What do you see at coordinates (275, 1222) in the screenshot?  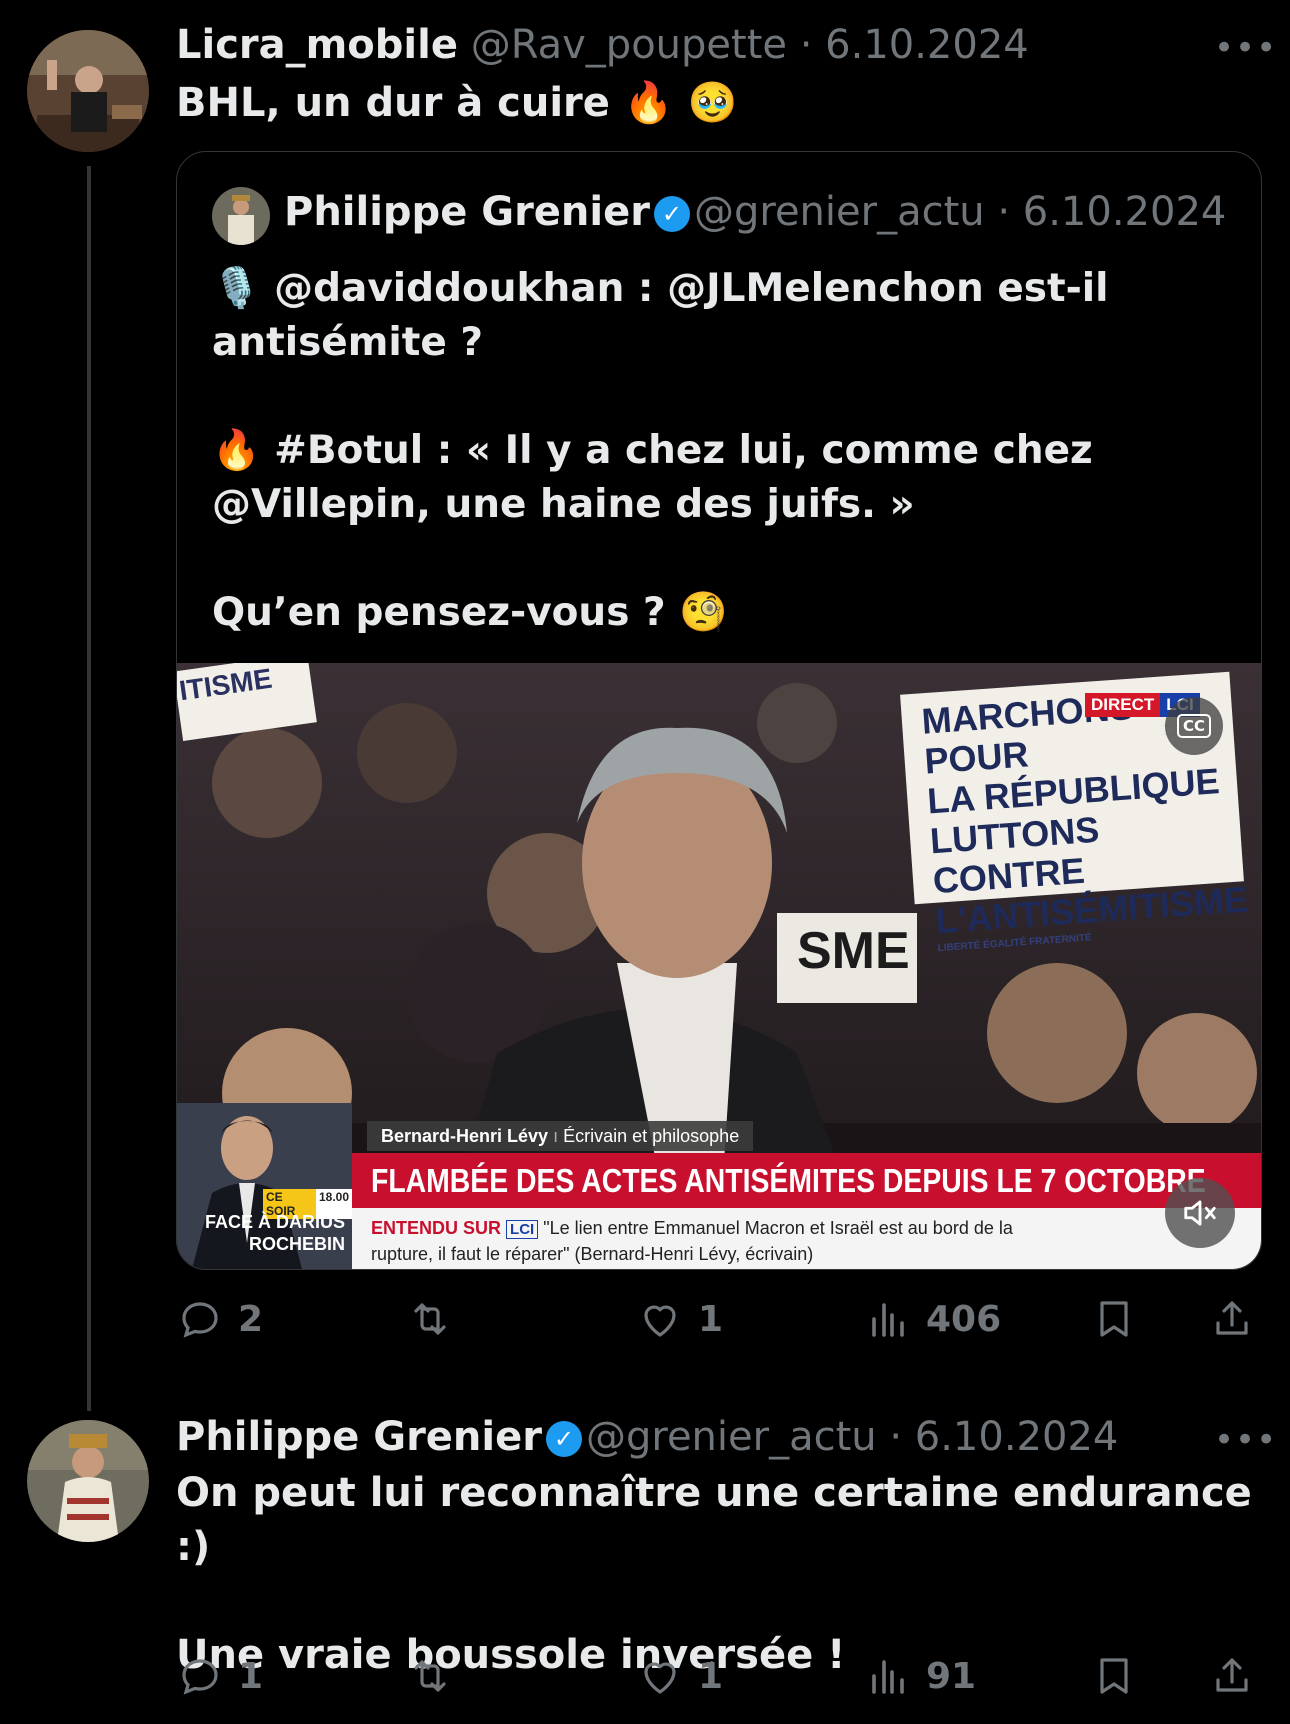 I see `promo-line: FACE À DARIUS` at bounding box center [275, 1222].